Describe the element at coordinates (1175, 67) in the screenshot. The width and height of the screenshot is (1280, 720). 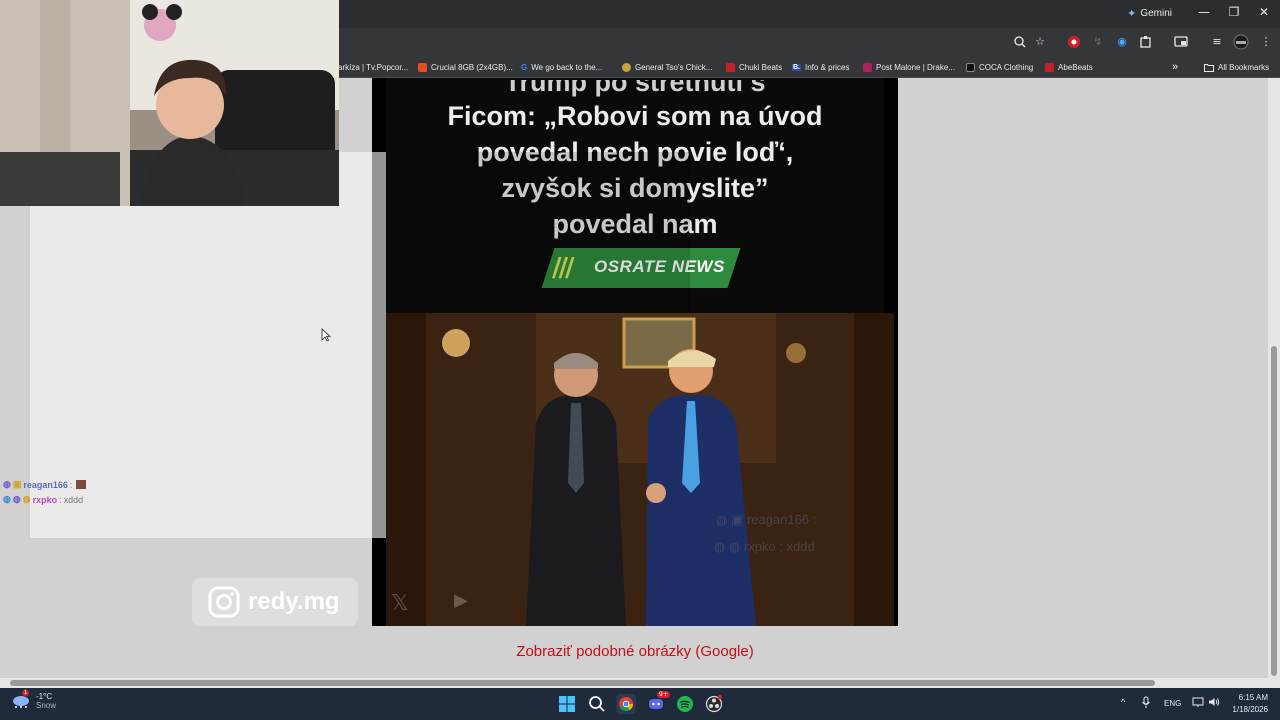
I see `bookmarks-overflow-button: »` at that location.